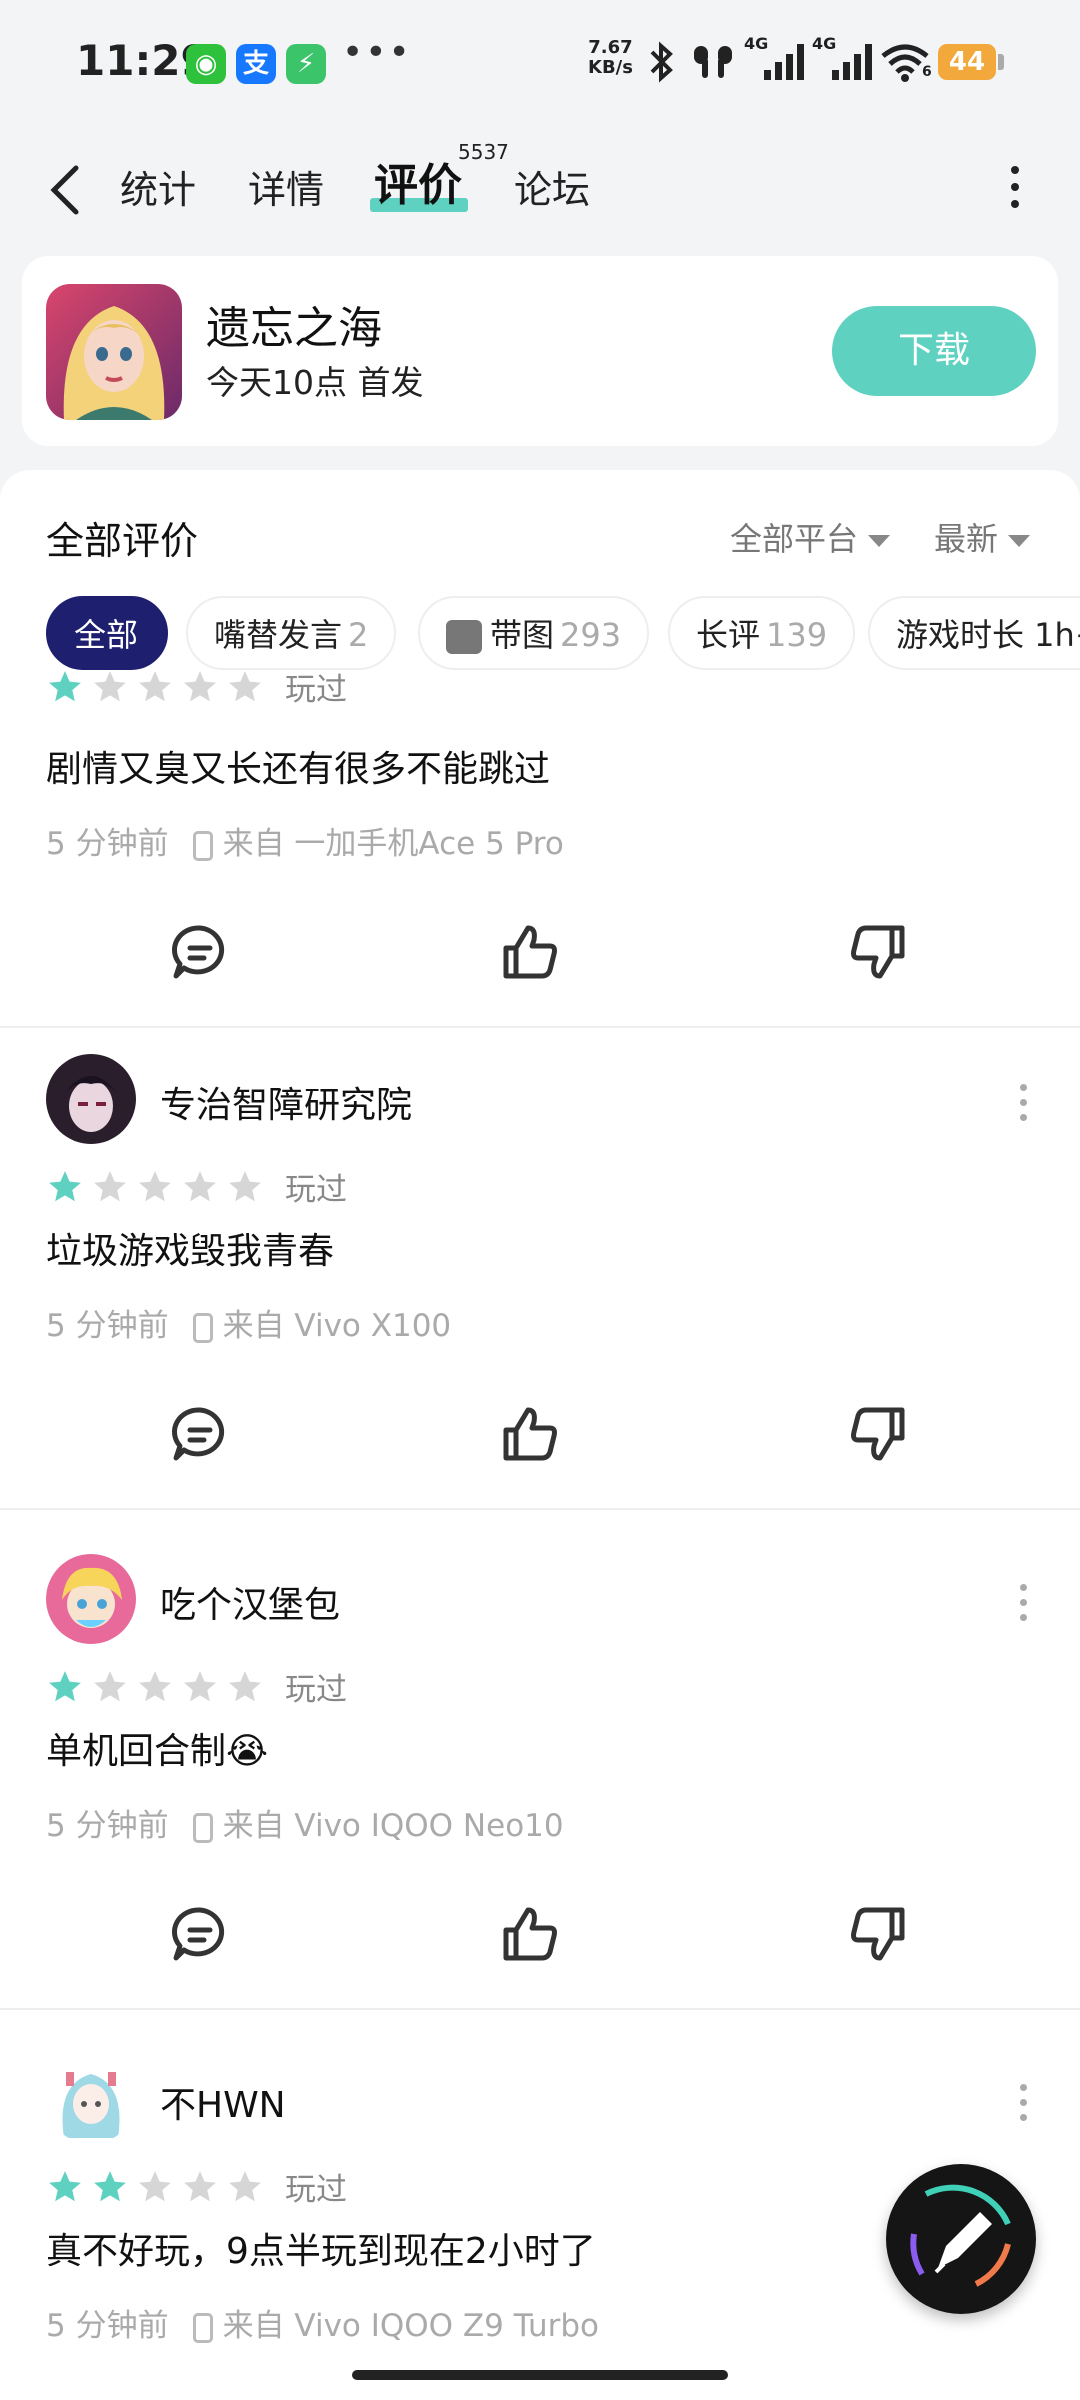 Image resolution: width=1080 pixels, height=2400 pixels. I want to click on write-review-button, so click(961, 2239).